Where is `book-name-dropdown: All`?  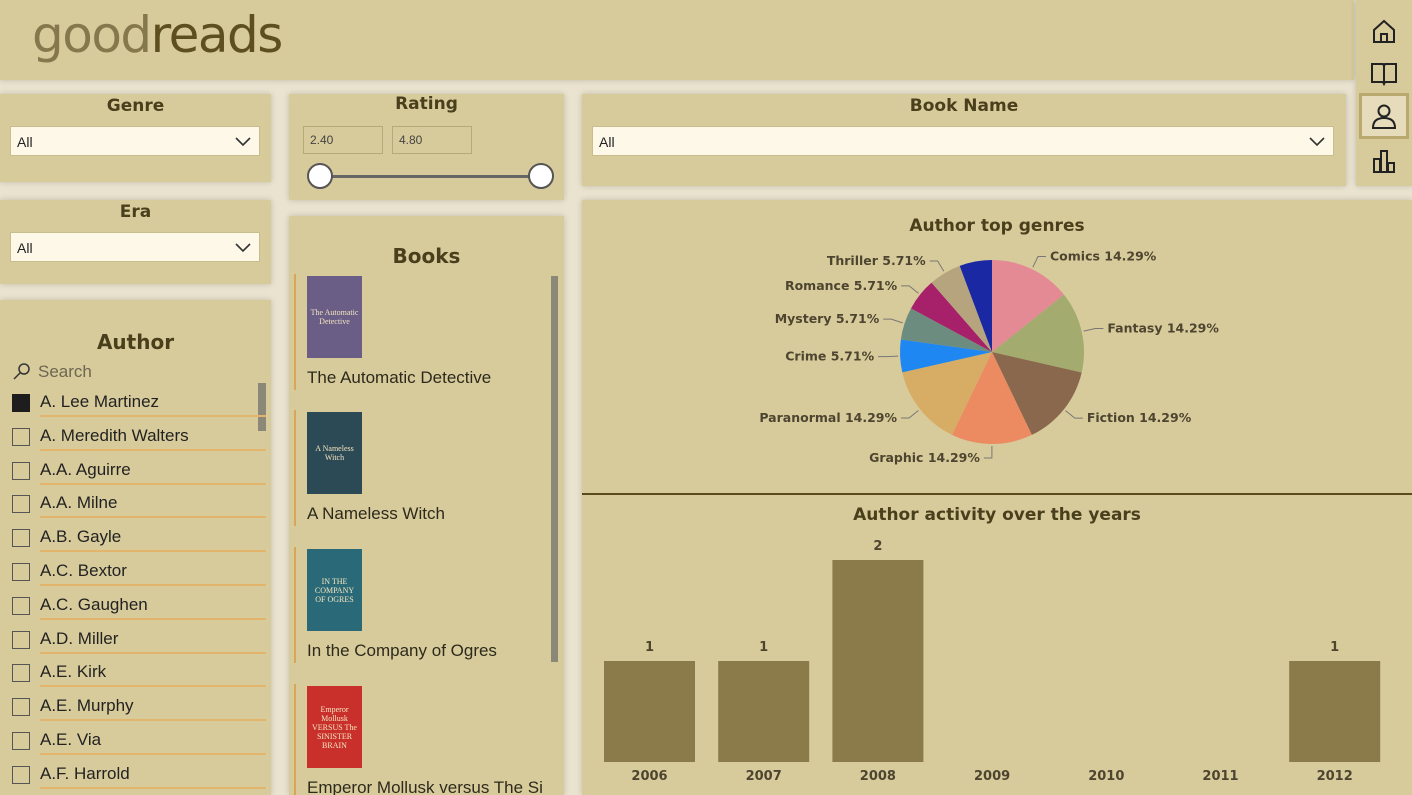
book-name-dropdown: All is located at coordinates (963, 141).